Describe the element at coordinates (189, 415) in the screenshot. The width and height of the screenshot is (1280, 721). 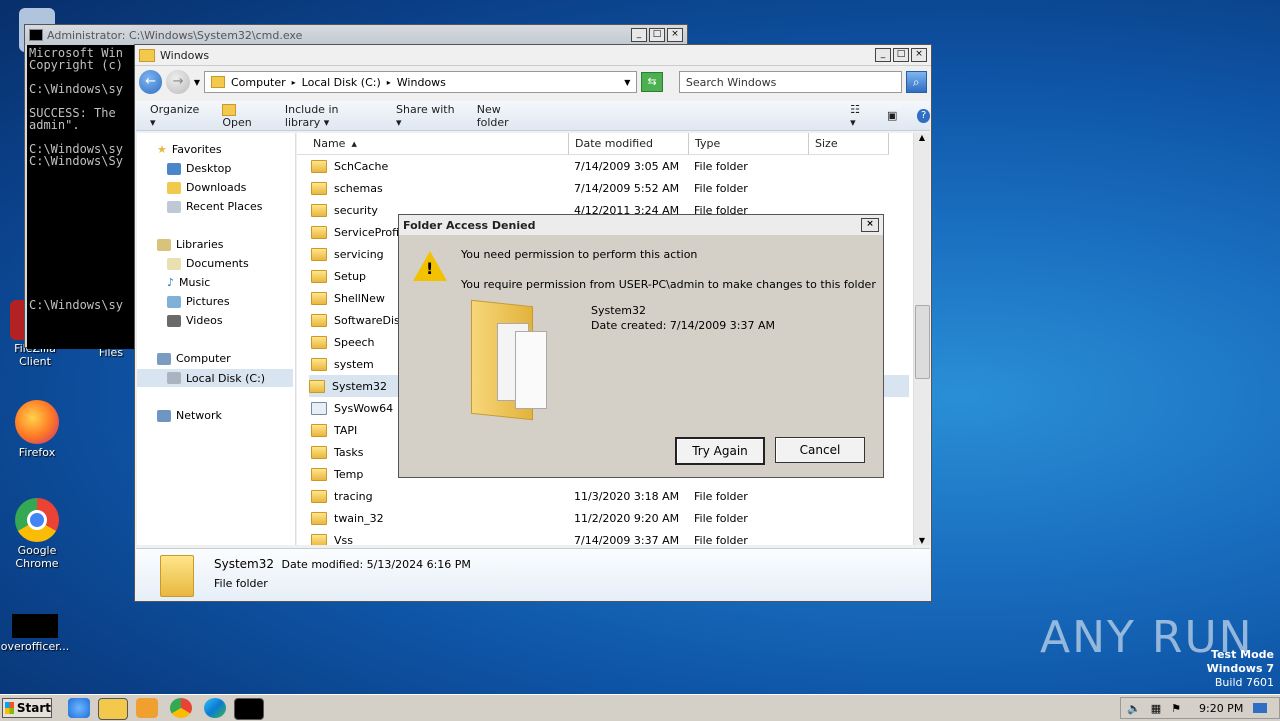
I see `nav-network: Network` at that location.